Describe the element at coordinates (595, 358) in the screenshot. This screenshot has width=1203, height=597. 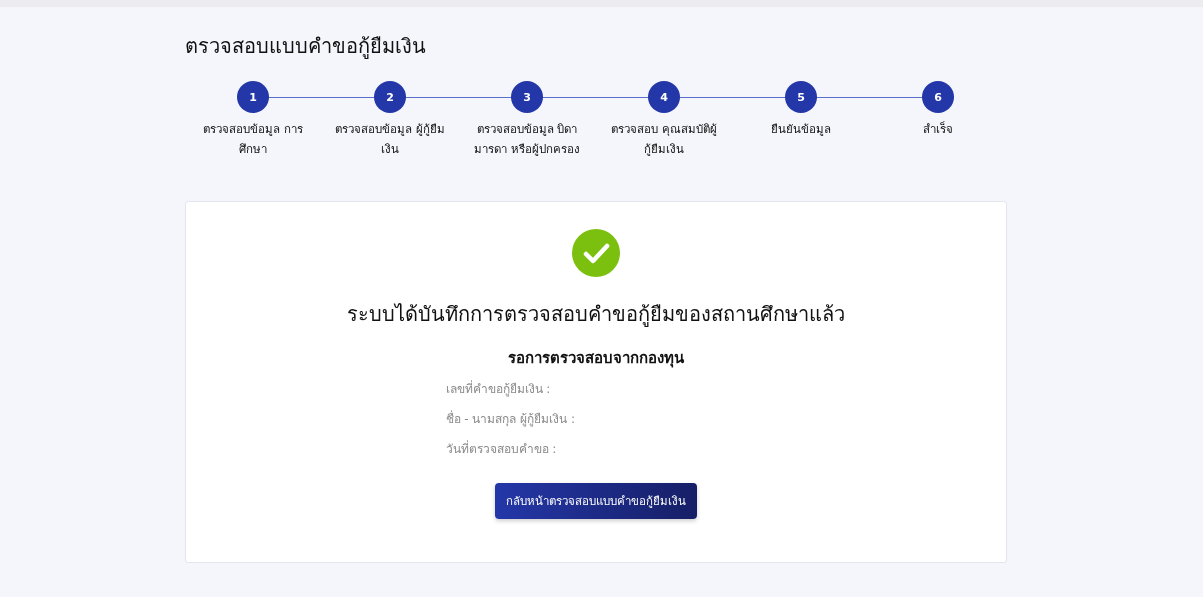
I see `status-text: รอการตรวจสอบจากกองทุน` at that location.